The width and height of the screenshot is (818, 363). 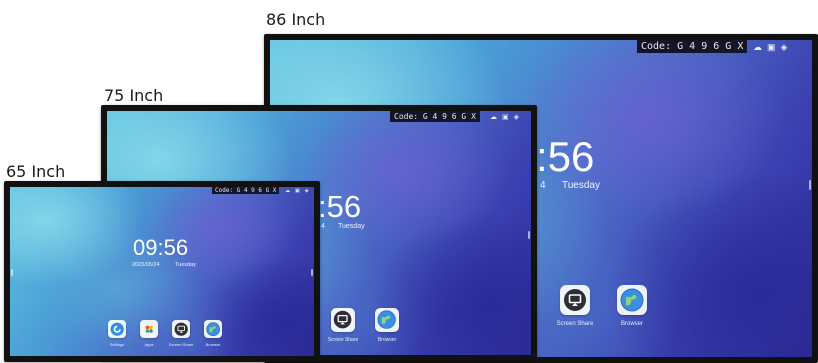 I want to click on apps-app, so click(x=149, y=329).